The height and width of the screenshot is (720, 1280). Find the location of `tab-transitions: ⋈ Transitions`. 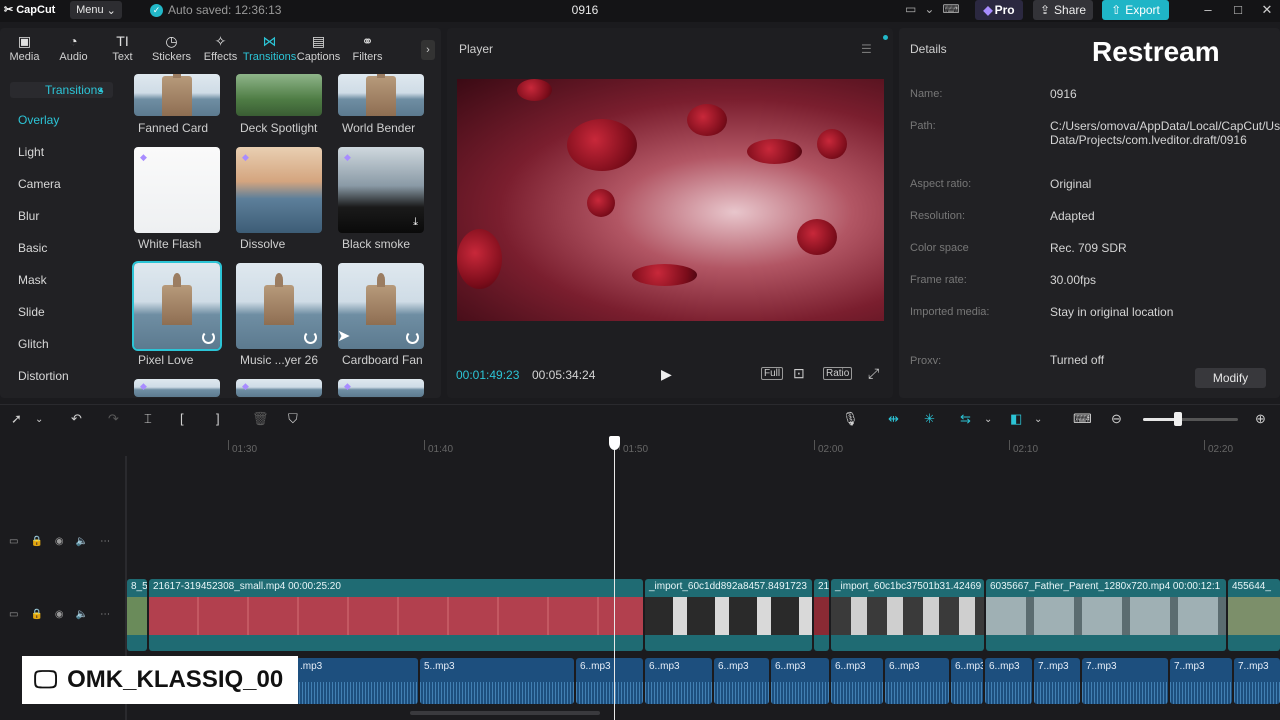

tab-transitions: ⋈ Transitions is located at coordinates (269, 51).